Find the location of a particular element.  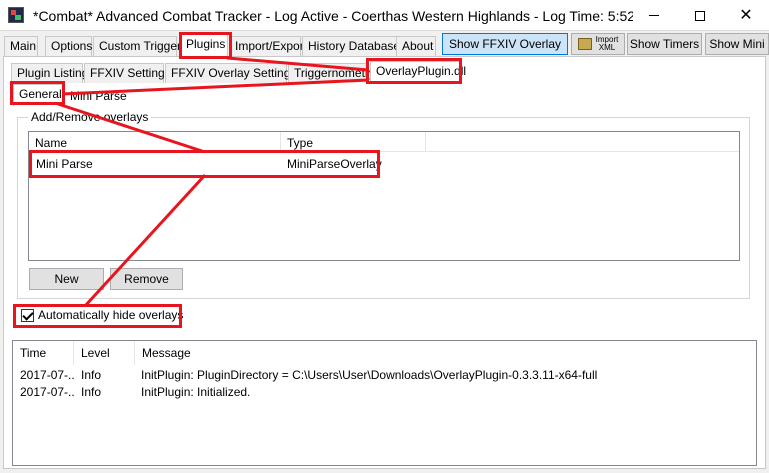

minimize-icon is located at coordinates (654, 15).